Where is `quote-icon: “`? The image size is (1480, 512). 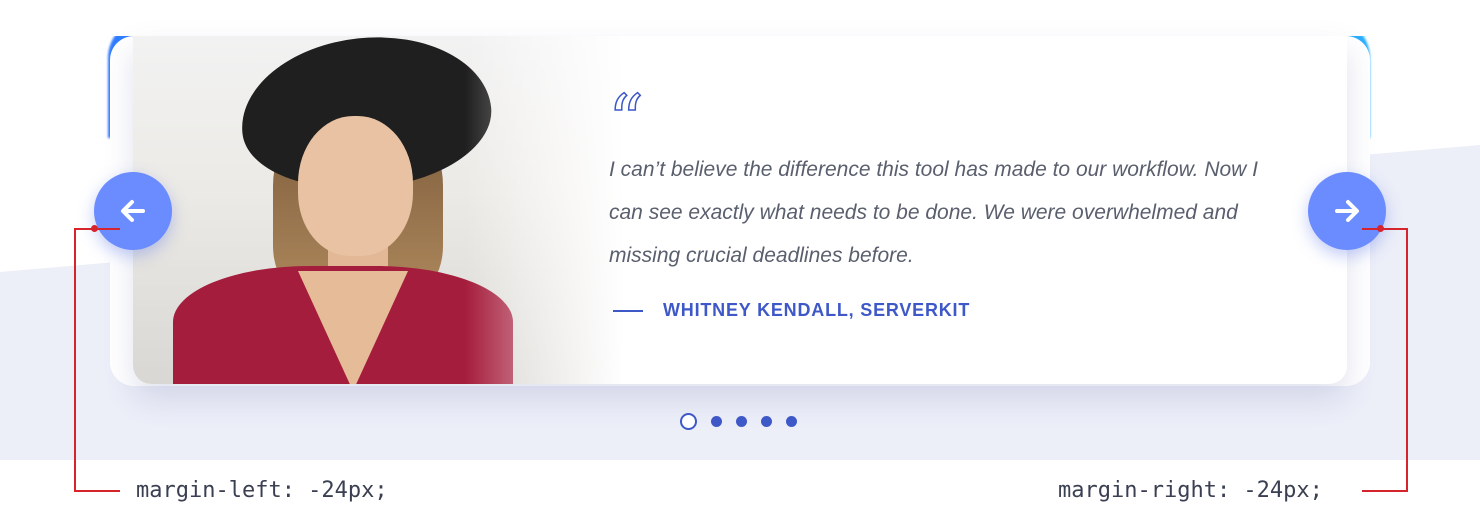 quote-icon: “ is located at coordinates (625, 121).